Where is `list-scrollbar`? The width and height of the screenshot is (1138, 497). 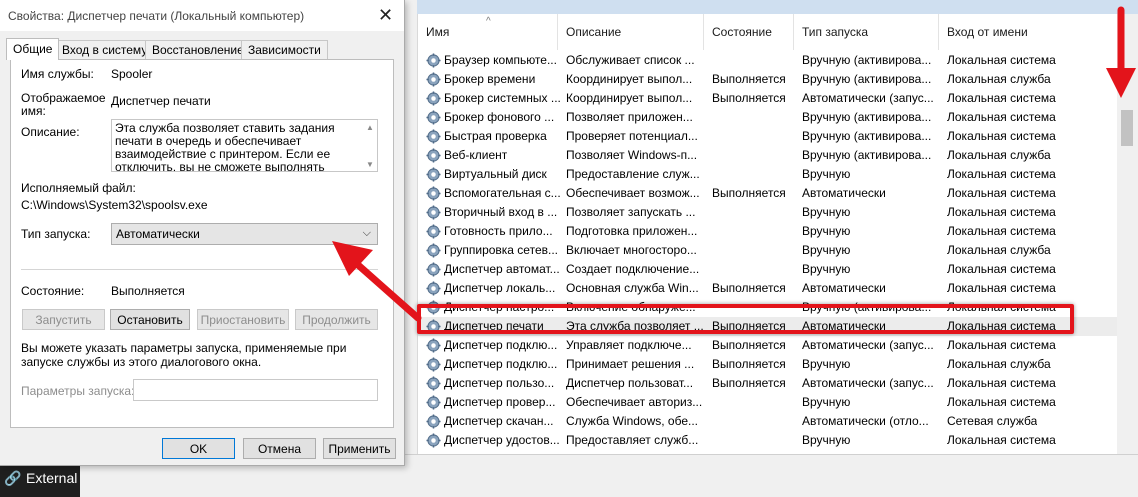 list-scrollbar is located at coordinates (1127, 234).